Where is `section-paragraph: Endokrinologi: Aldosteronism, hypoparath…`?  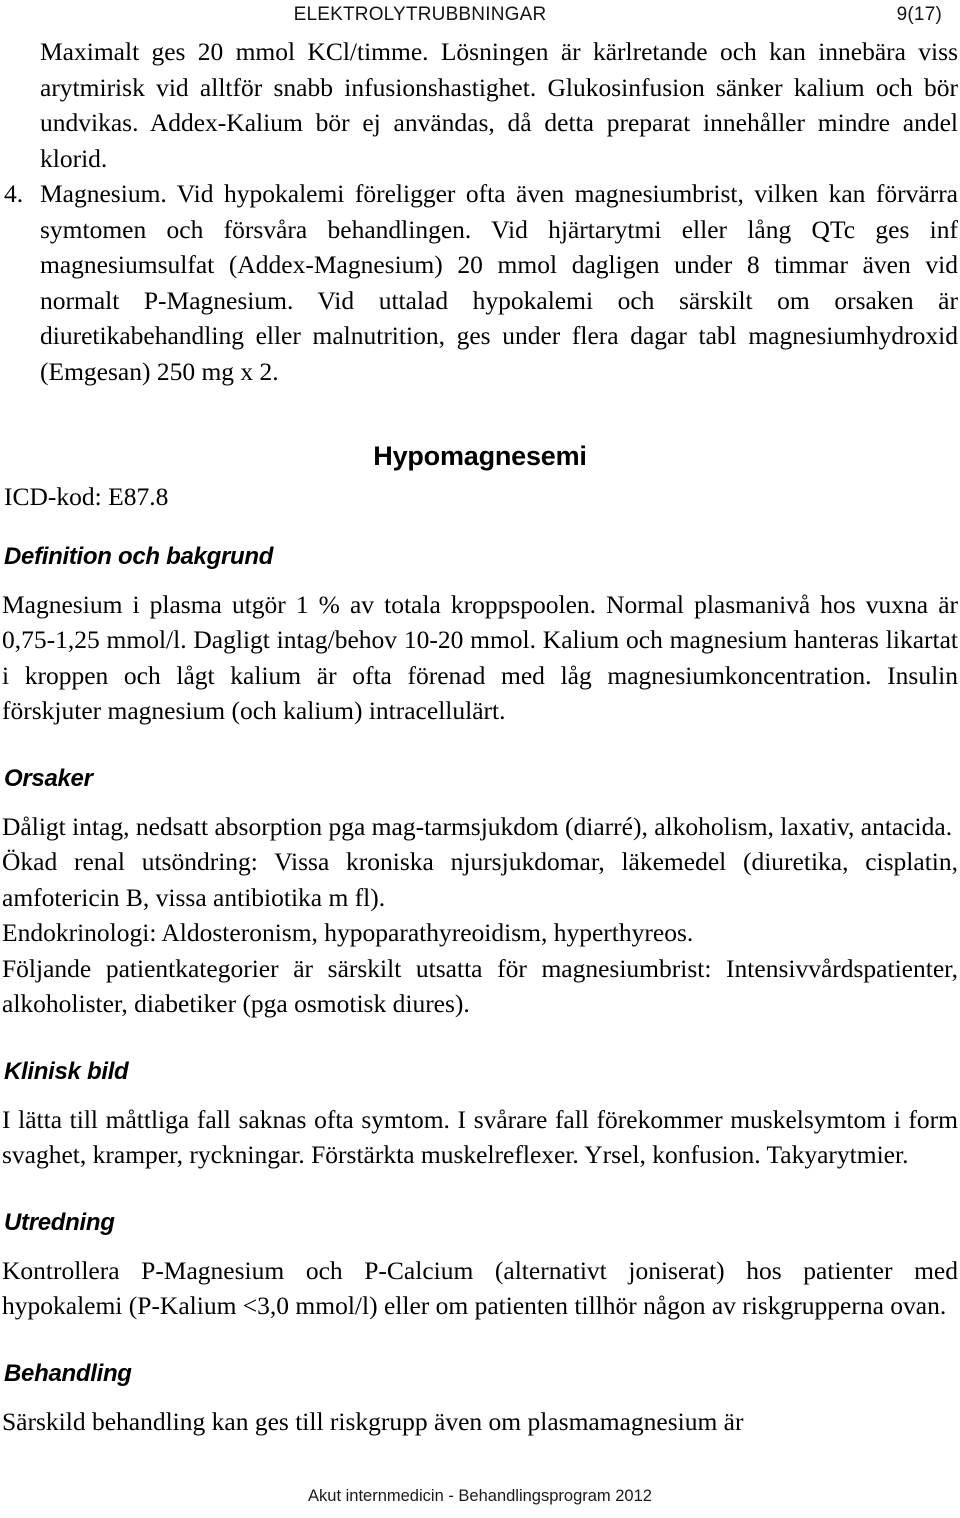 section-paragraph: Endokrinologi: Aldosteronism, hypoparath… is located at coordinates (348, 932).